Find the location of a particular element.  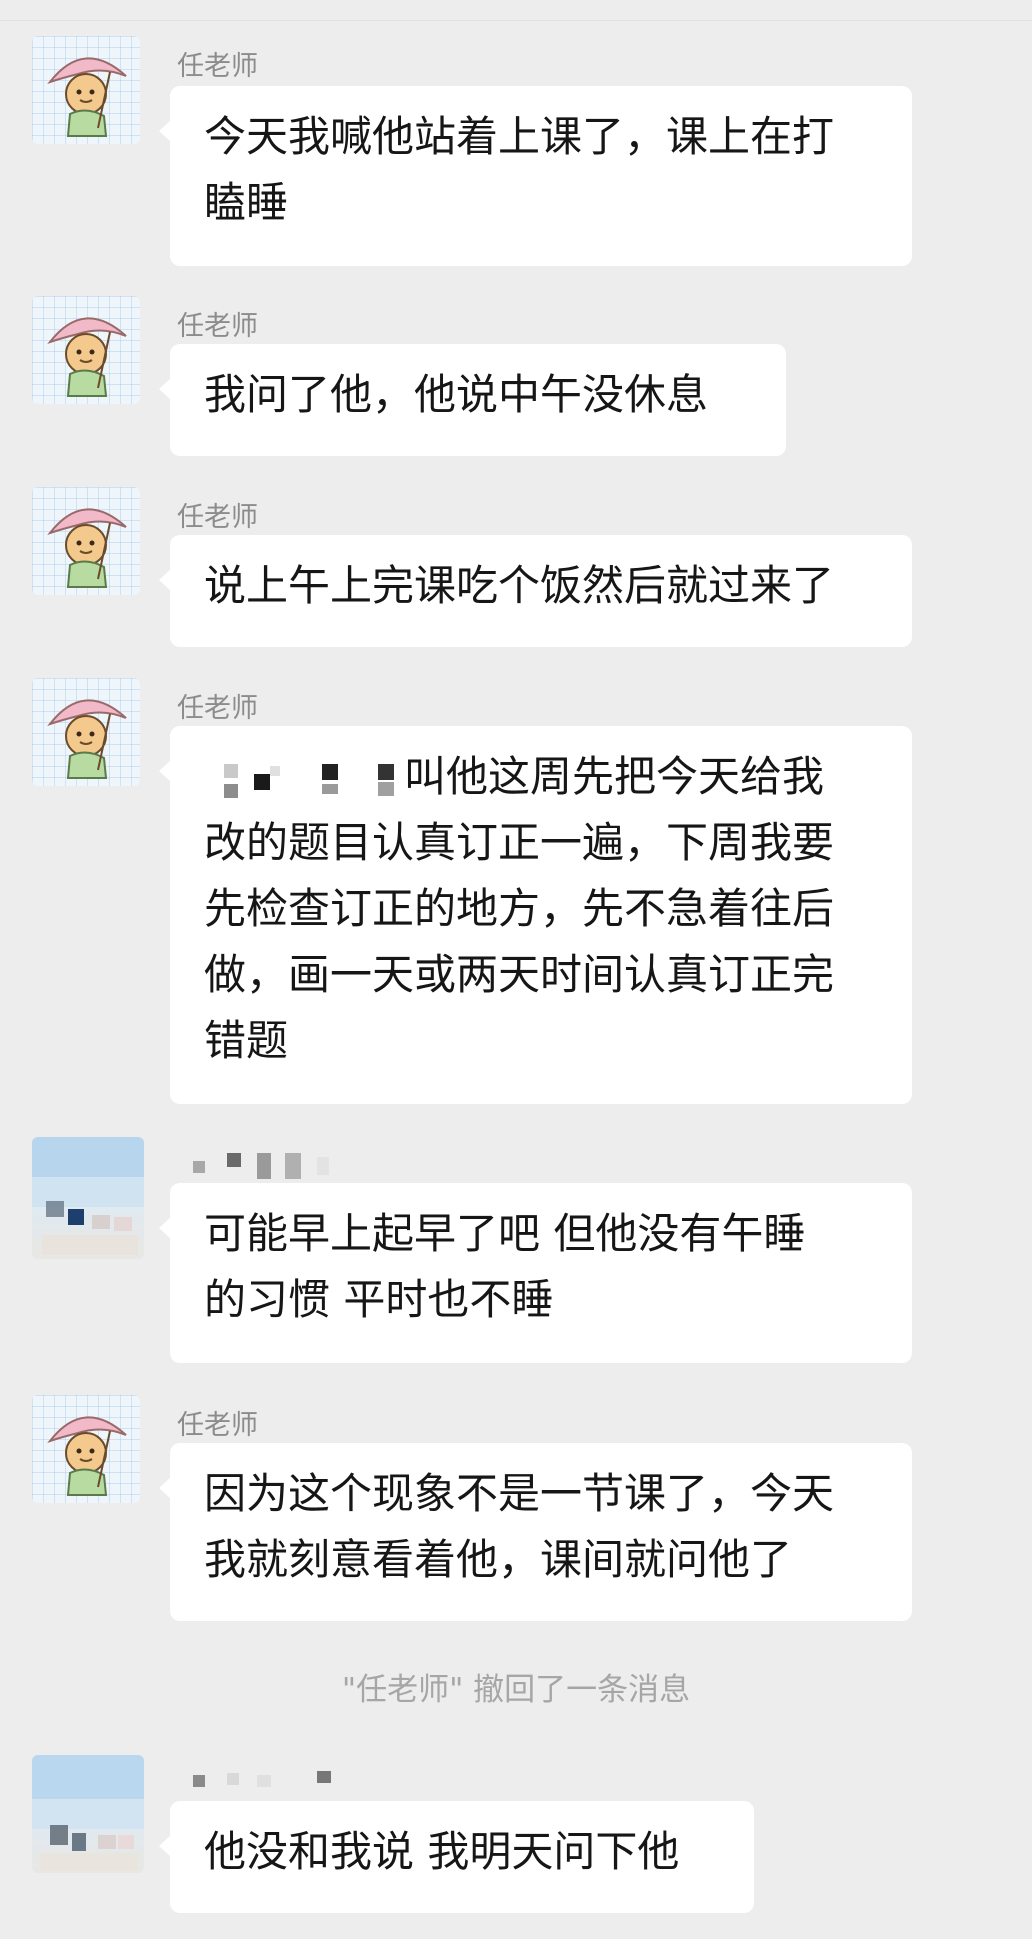

message-text: 今天我喊他站着上课了，课上在打 is located at coordinates (519, 136).